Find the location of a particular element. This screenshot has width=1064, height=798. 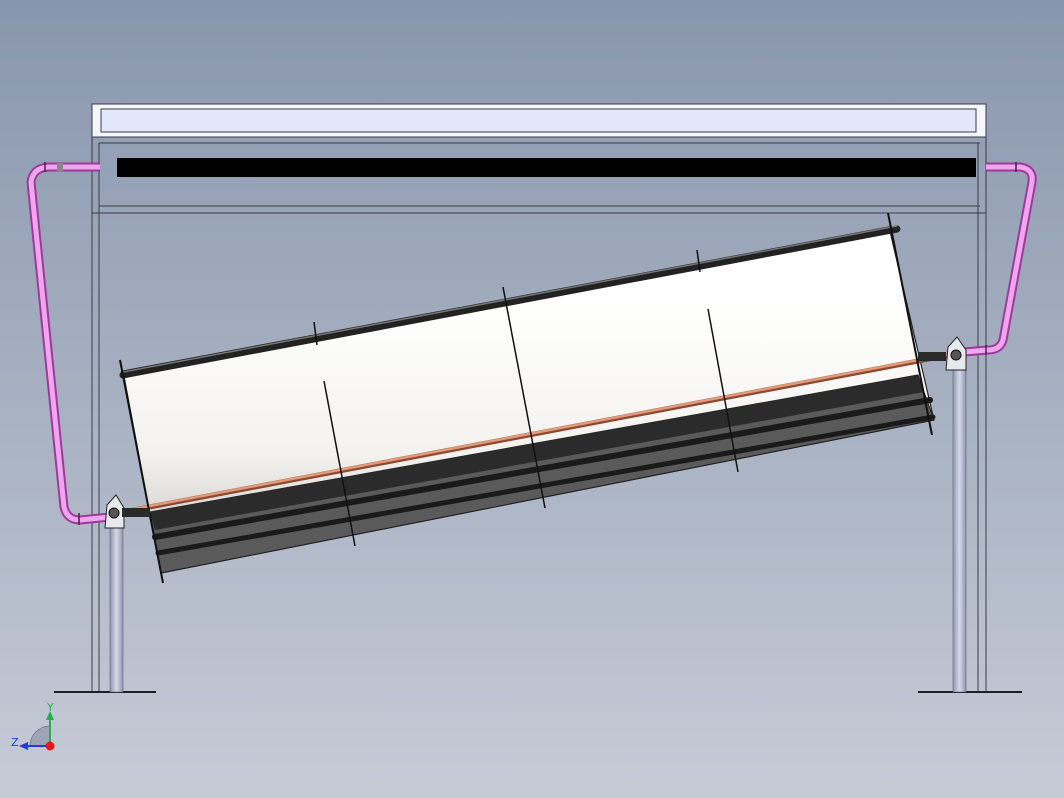

absorber-bar is located at coordinates (546, 167).